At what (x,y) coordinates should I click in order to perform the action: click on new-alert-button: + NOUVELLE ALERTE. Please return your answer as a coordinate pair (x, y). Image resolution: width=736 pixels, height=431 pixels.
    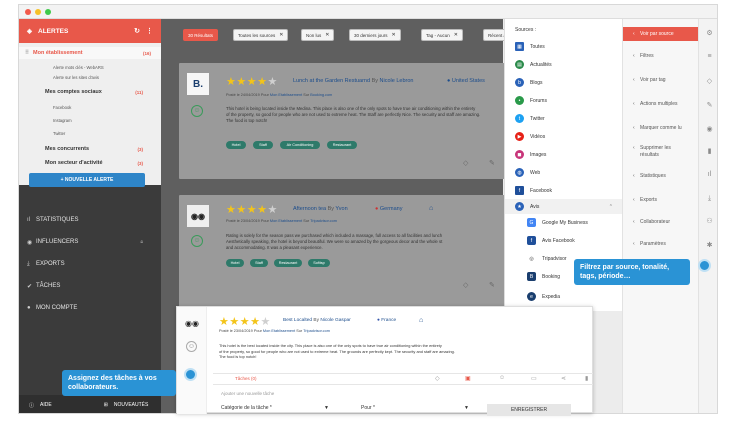
    Looking at the image, I should click on (87, 180).